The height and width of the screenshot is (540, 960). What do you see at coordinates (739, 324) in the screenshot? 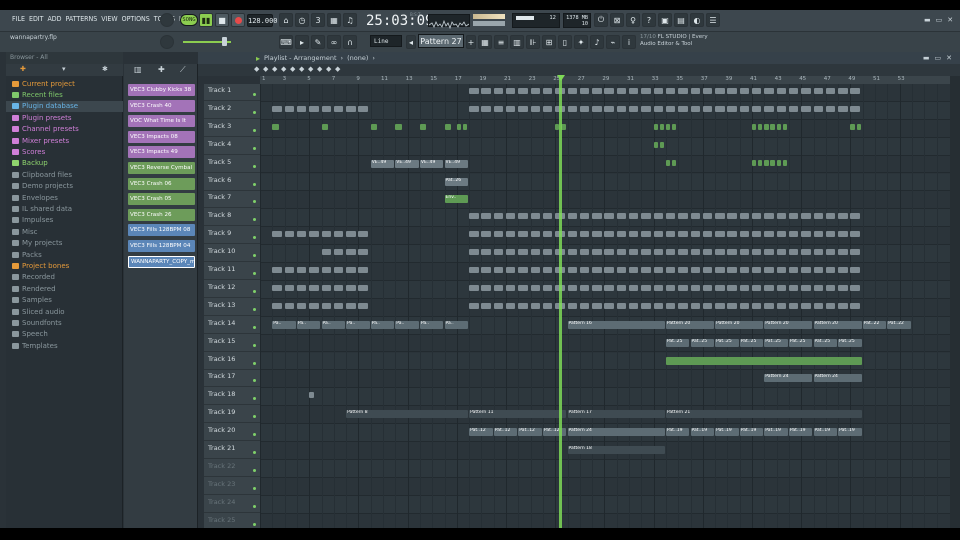
I see `pattern-clip: Pattern 20` at bounding box center [739, 324].